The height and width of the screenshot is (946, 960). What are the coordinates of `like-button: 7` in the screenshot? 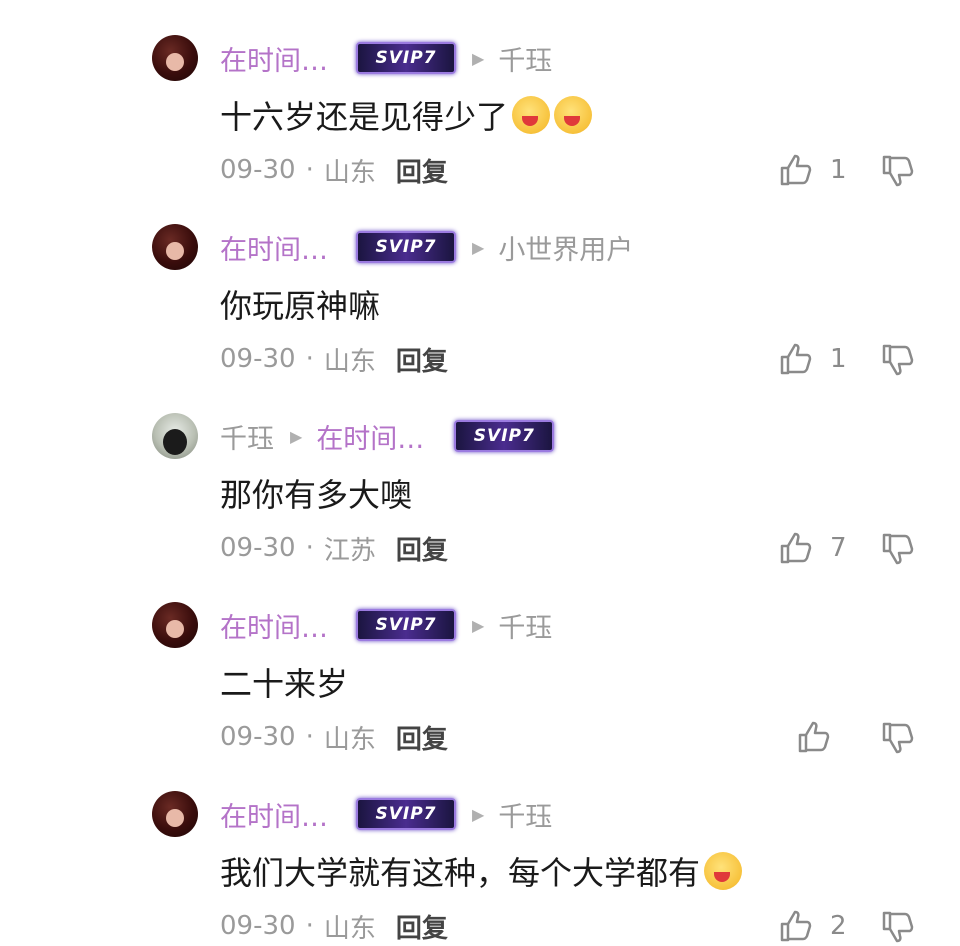 It's located at (812, 548).